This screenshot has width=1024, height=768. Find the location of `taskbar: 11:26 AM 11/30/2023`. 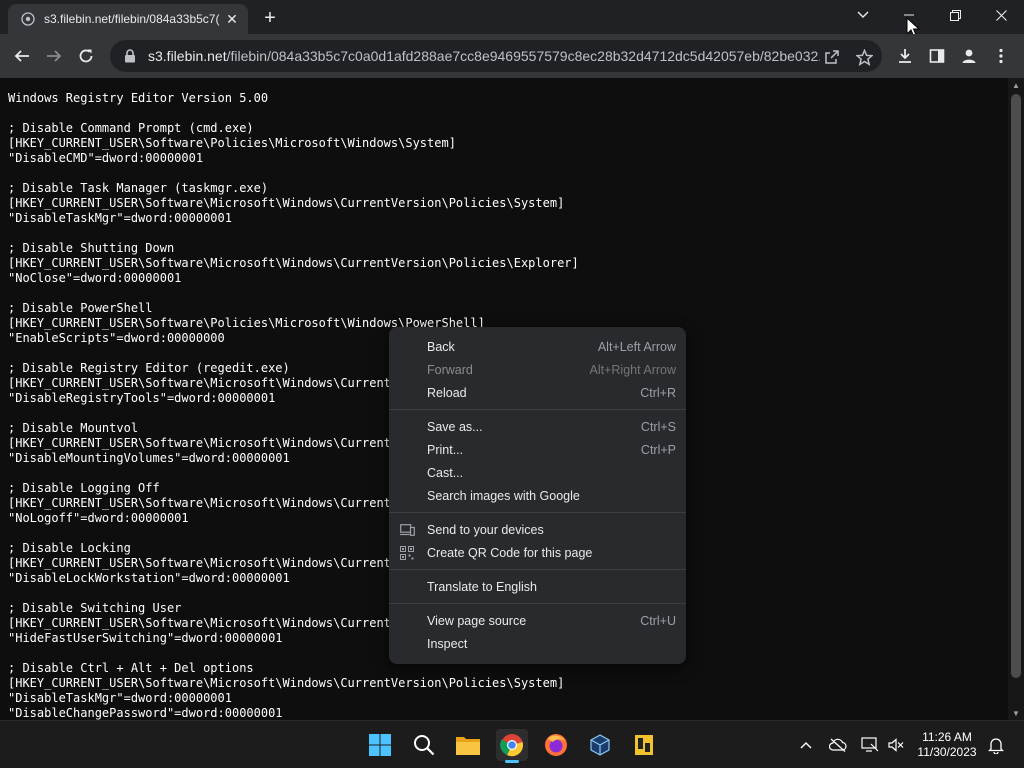

taskbar: 11:26 AM 11/30/2023 is located at coordinates (512, 744).